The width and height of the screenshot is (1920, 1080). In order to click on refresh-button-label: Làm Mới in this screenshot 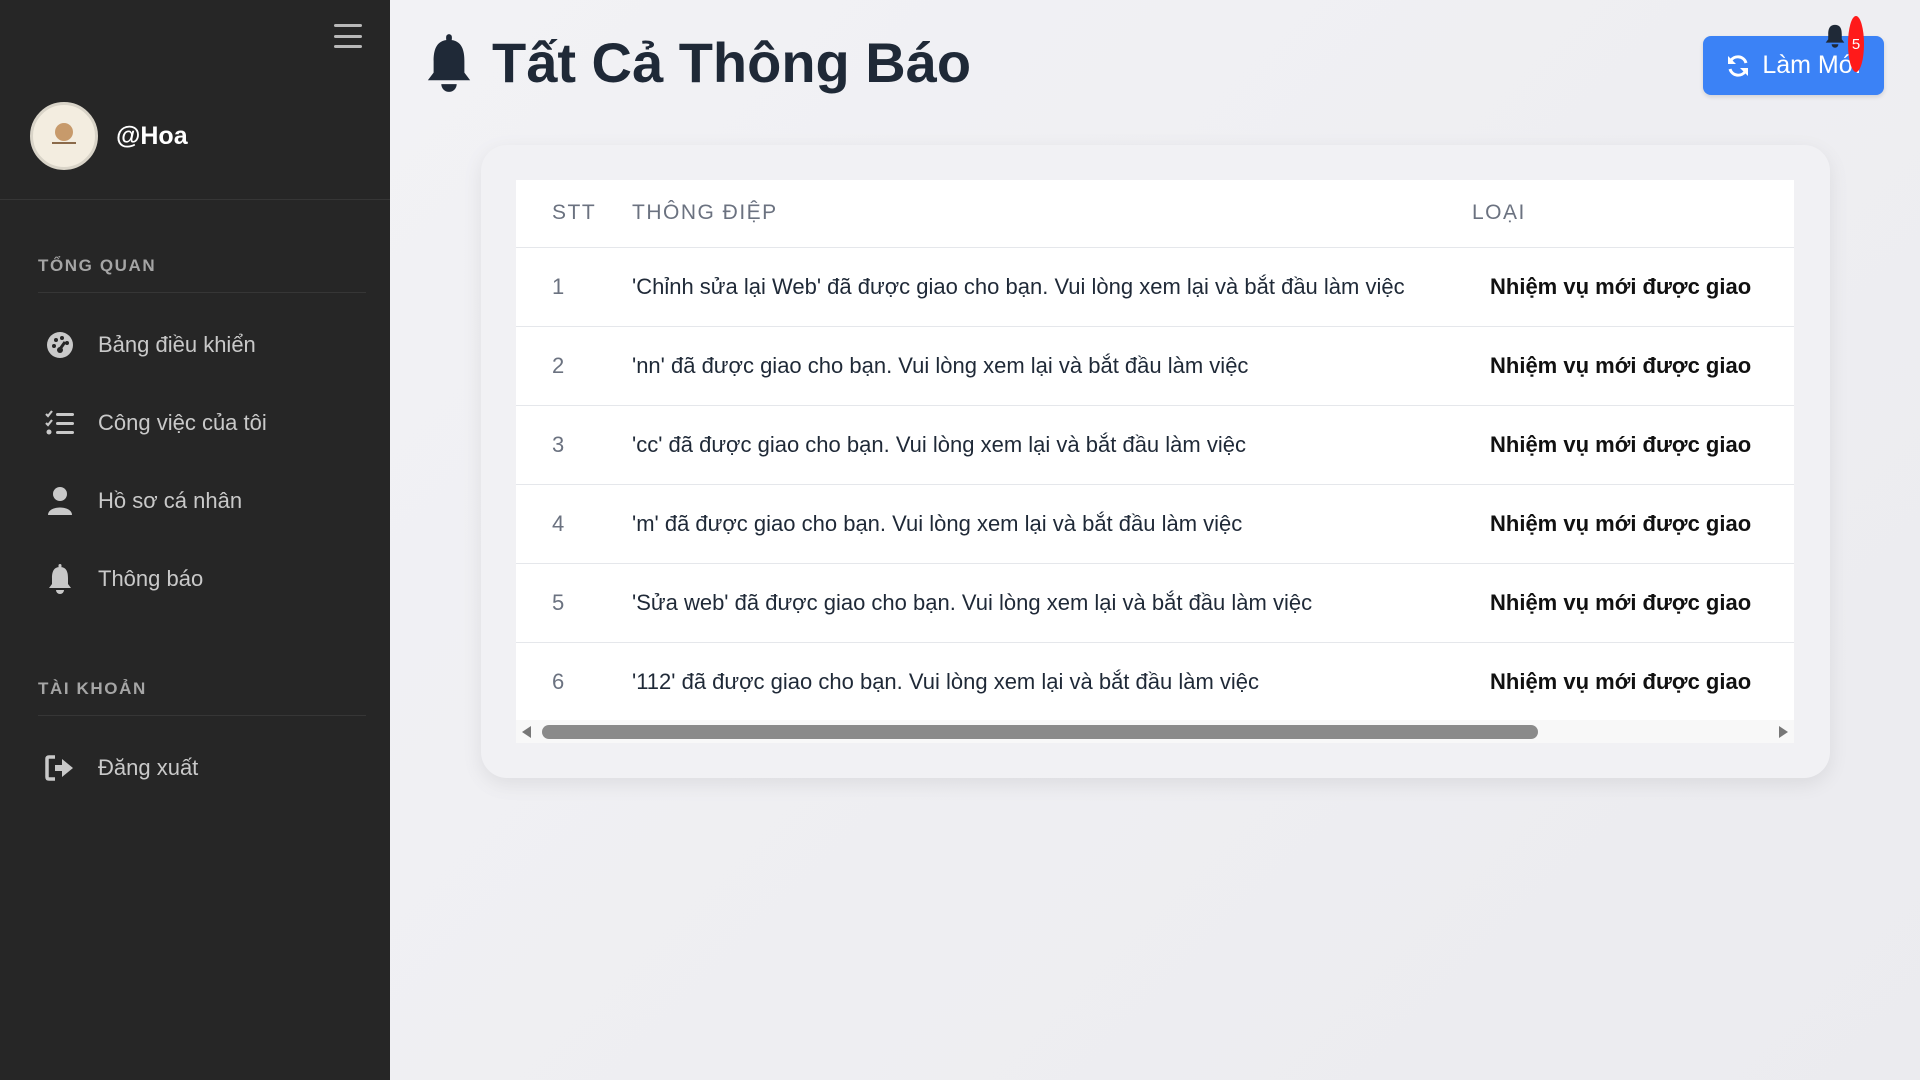, I will do `click(1811, 65)`.